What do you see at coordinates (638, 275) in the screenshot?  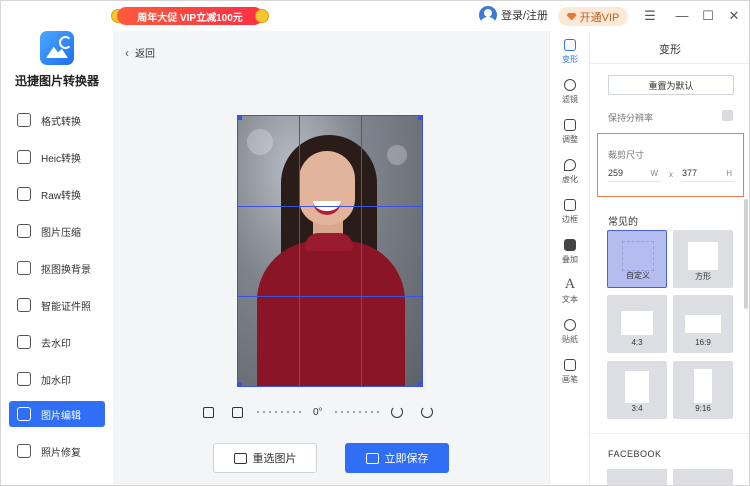 I see `preset-label: 自定义` at bounding box center [638, 275].